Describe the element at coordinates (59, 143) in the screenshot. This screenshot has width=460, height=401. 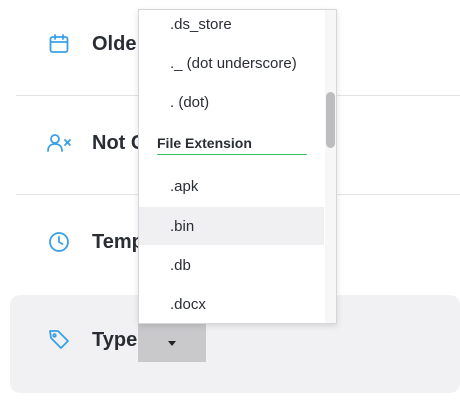
I see `user-x-icon` at that location.